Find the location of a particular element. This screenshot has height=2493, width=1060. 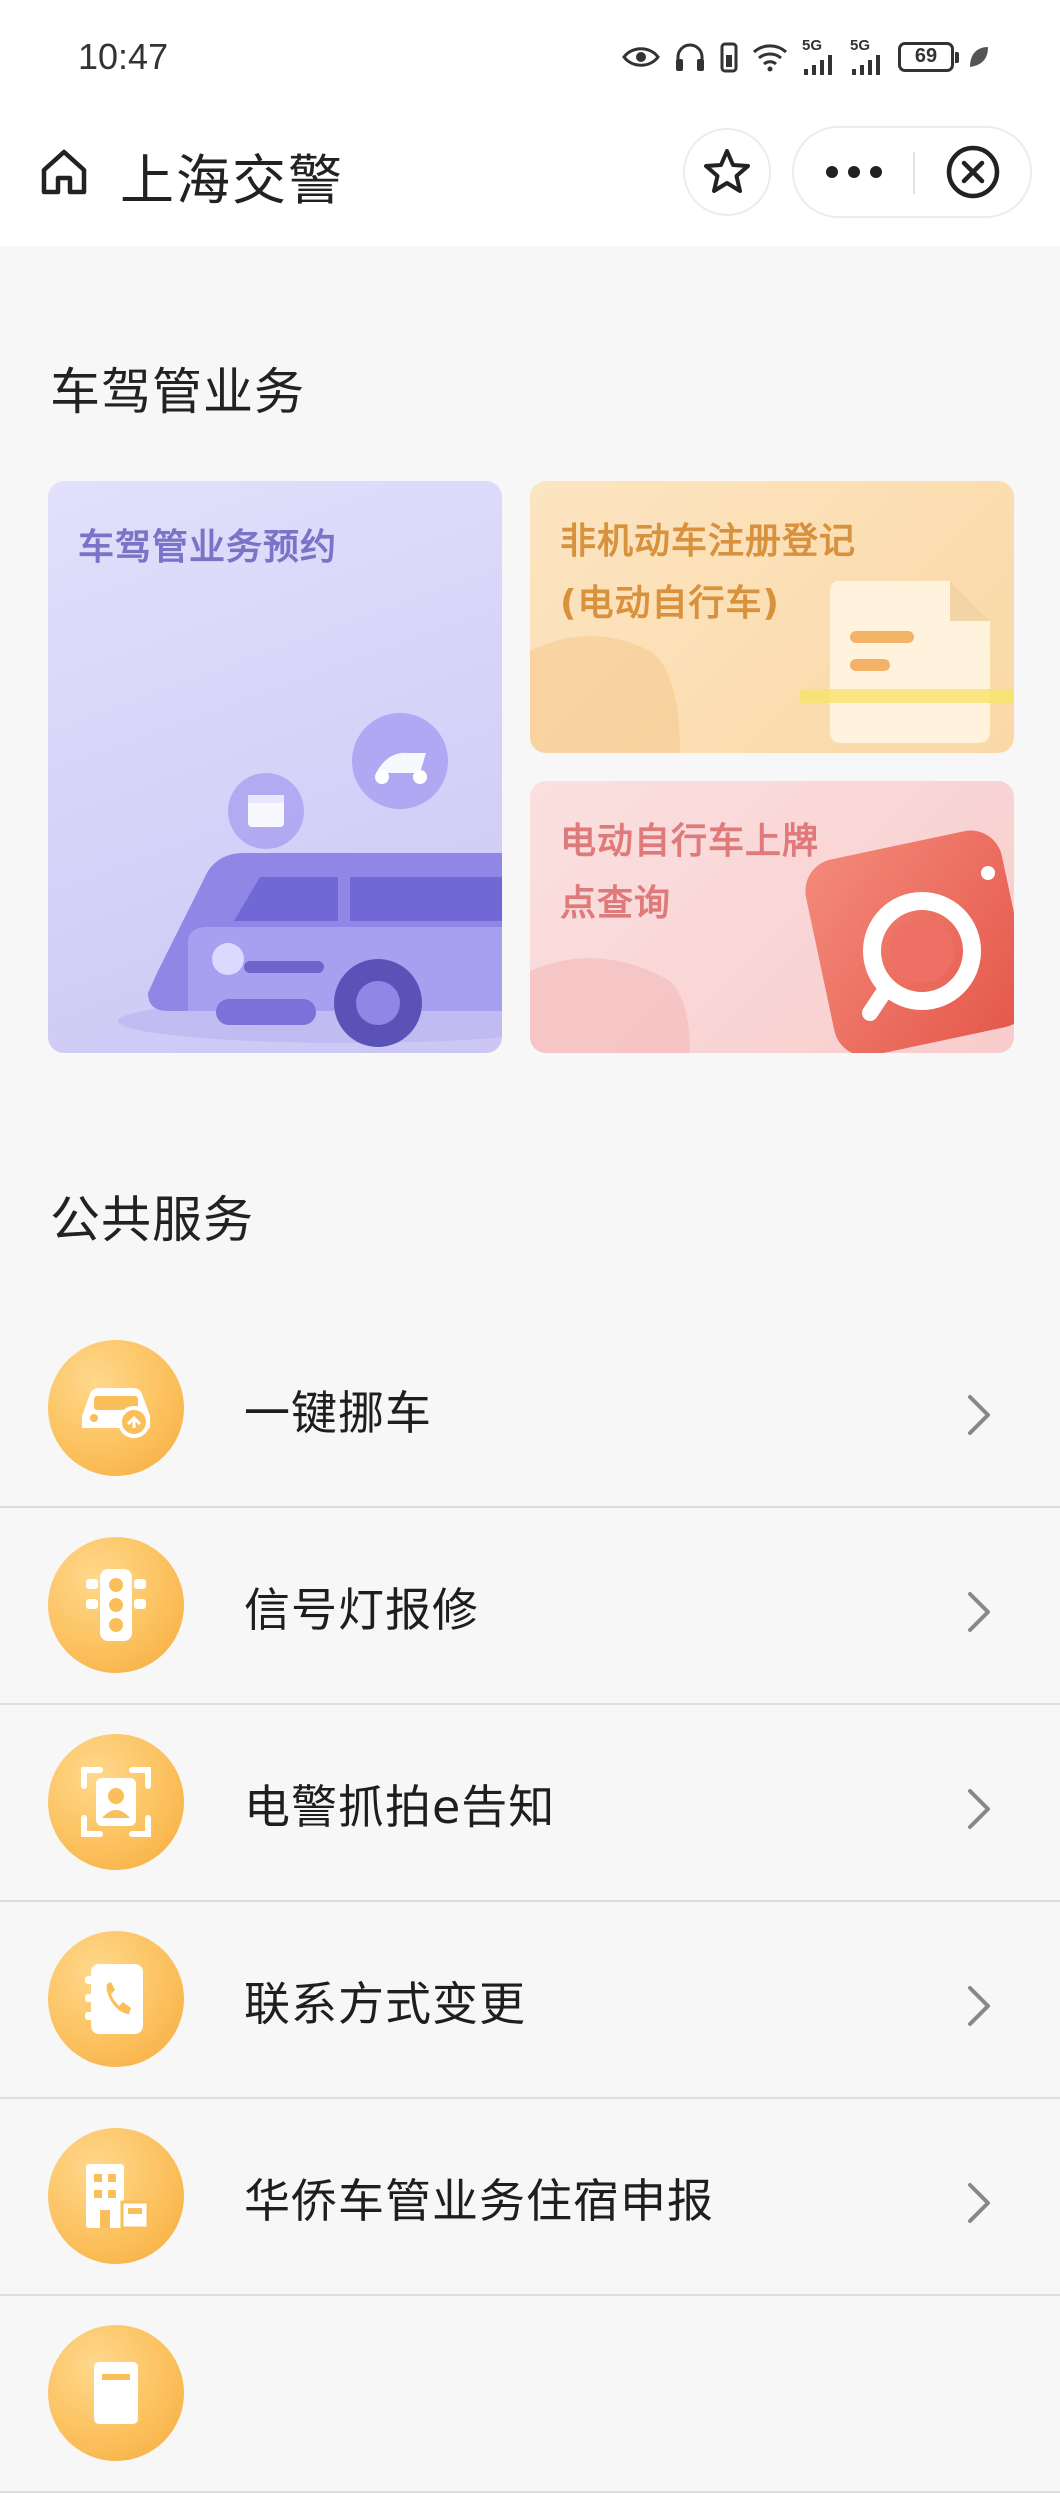

home-button is located at coordinates (64, 172).